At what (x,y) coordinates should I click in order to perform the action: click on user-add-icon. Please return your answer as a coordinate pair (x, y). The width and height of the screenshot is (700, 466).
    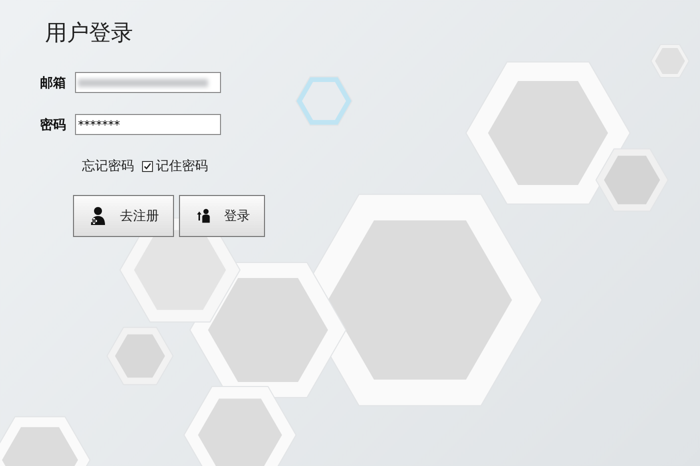
    Looking at the image, I should click on (98, 216).